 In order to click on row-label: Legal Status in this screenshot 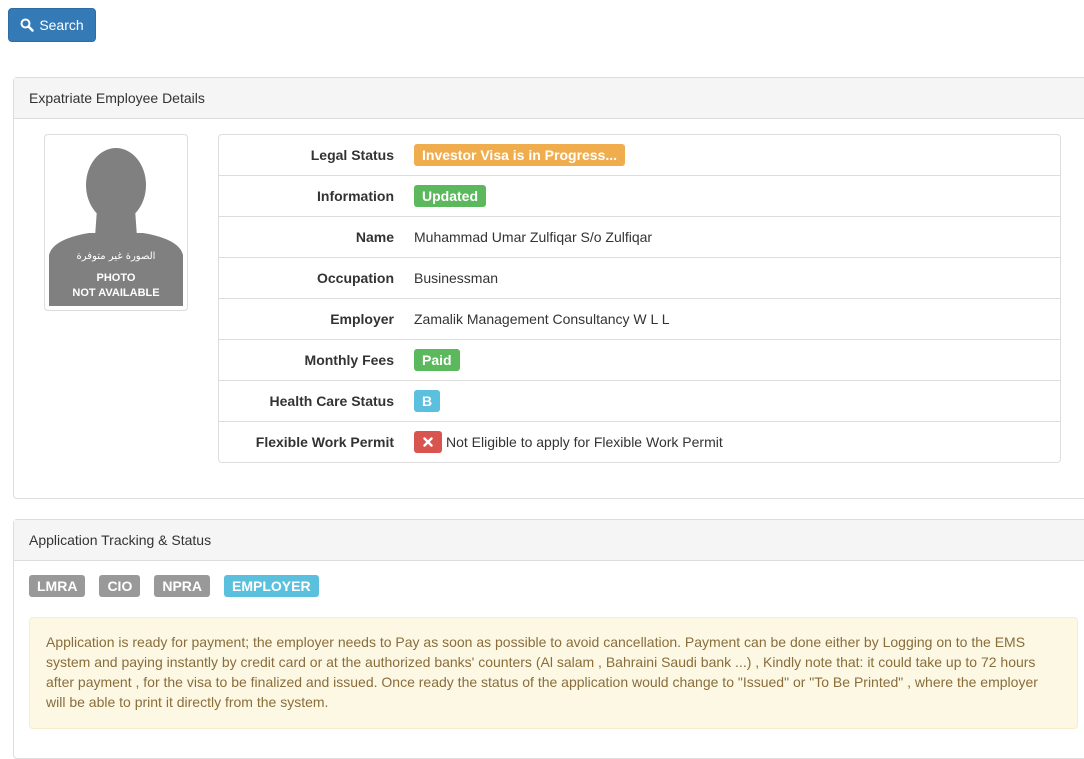, I will do `click(352, 155)`.